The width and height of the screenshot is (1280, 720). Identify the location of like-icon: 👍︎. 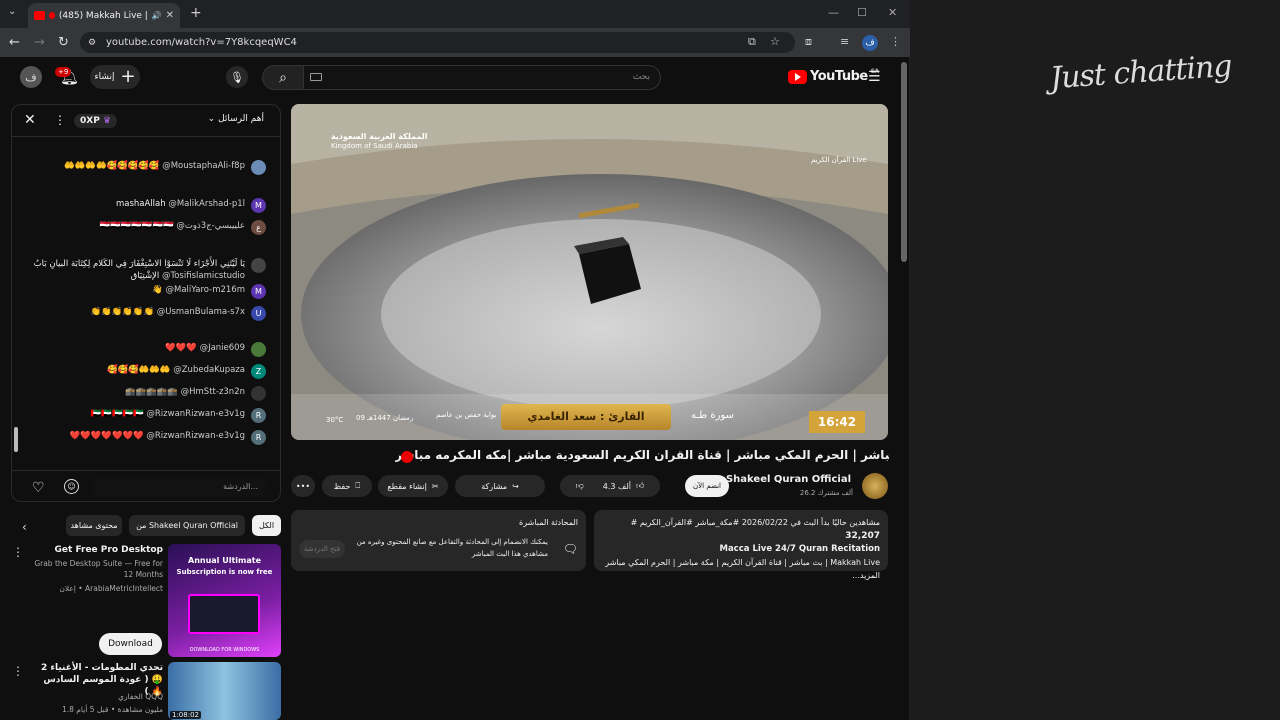
(640, 486).